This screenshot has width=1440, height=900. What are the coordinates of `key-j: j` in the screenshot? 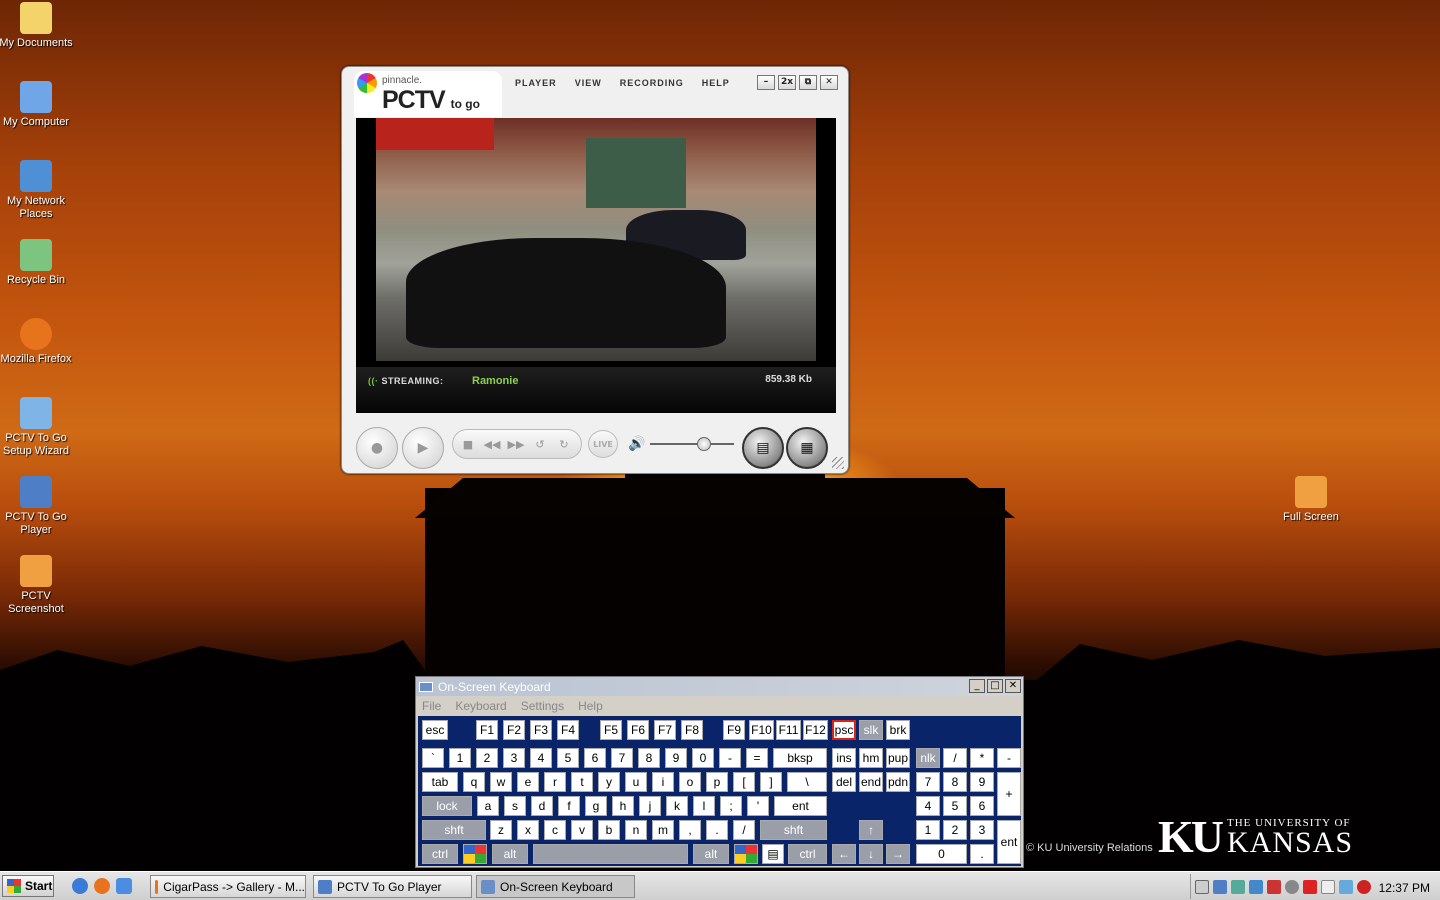 It's located at (650, 806).